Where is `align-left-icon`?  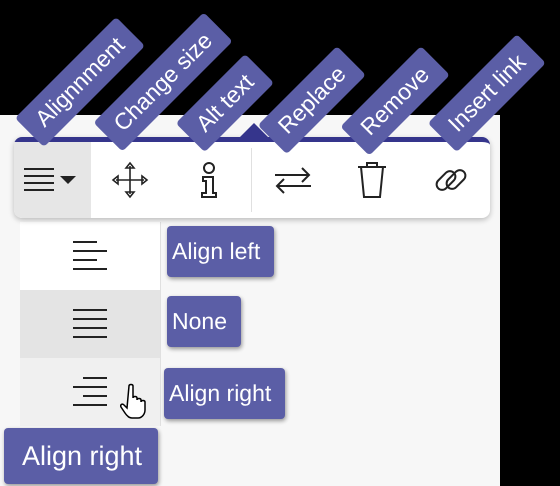
align-left-icon is located at coordinates (90, 256).